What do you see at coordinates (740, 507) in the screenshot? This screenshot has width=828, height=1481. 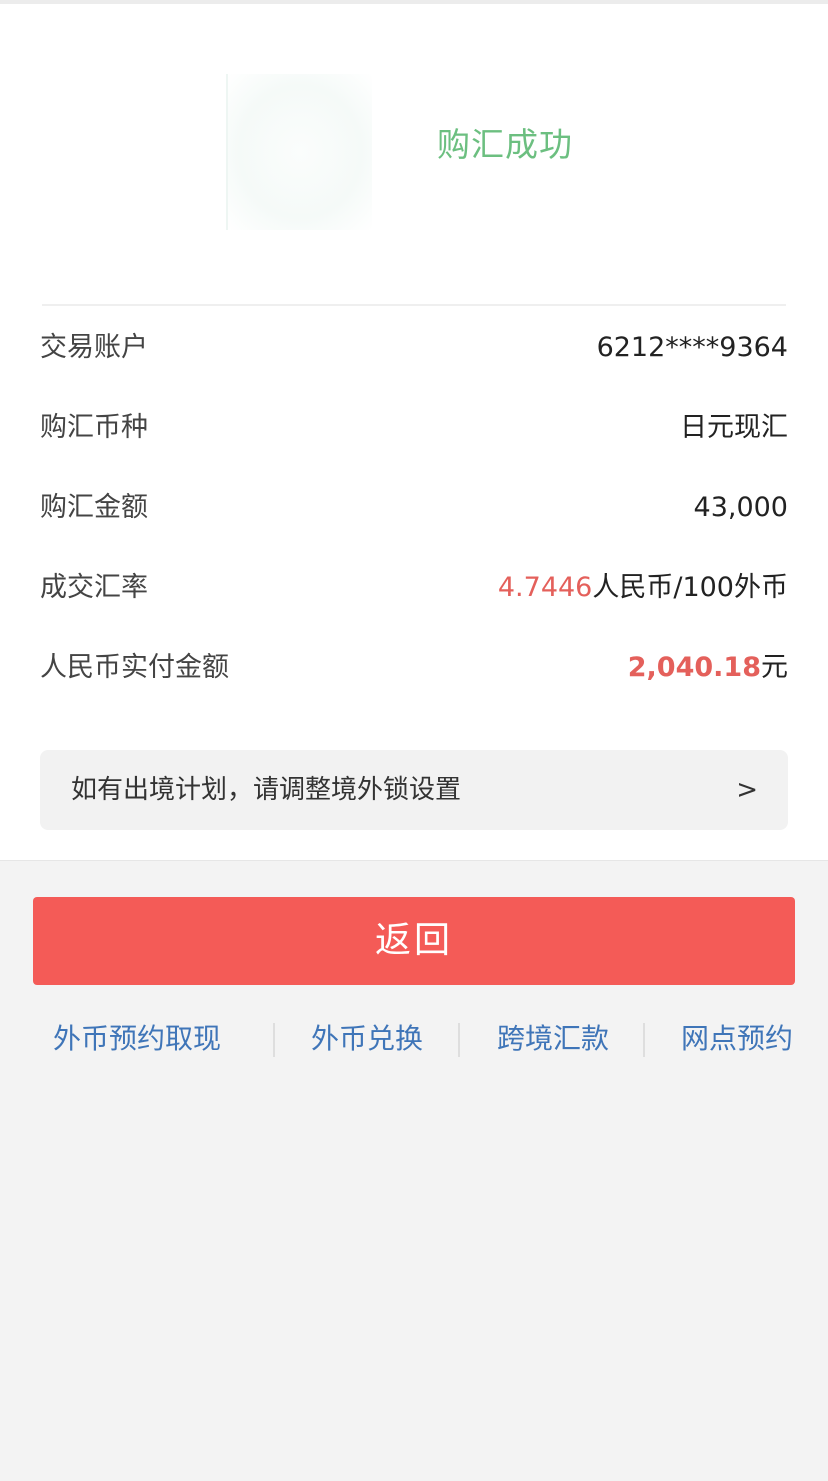 I see `detail-value: 43,000` at bounding box center [740, 507].